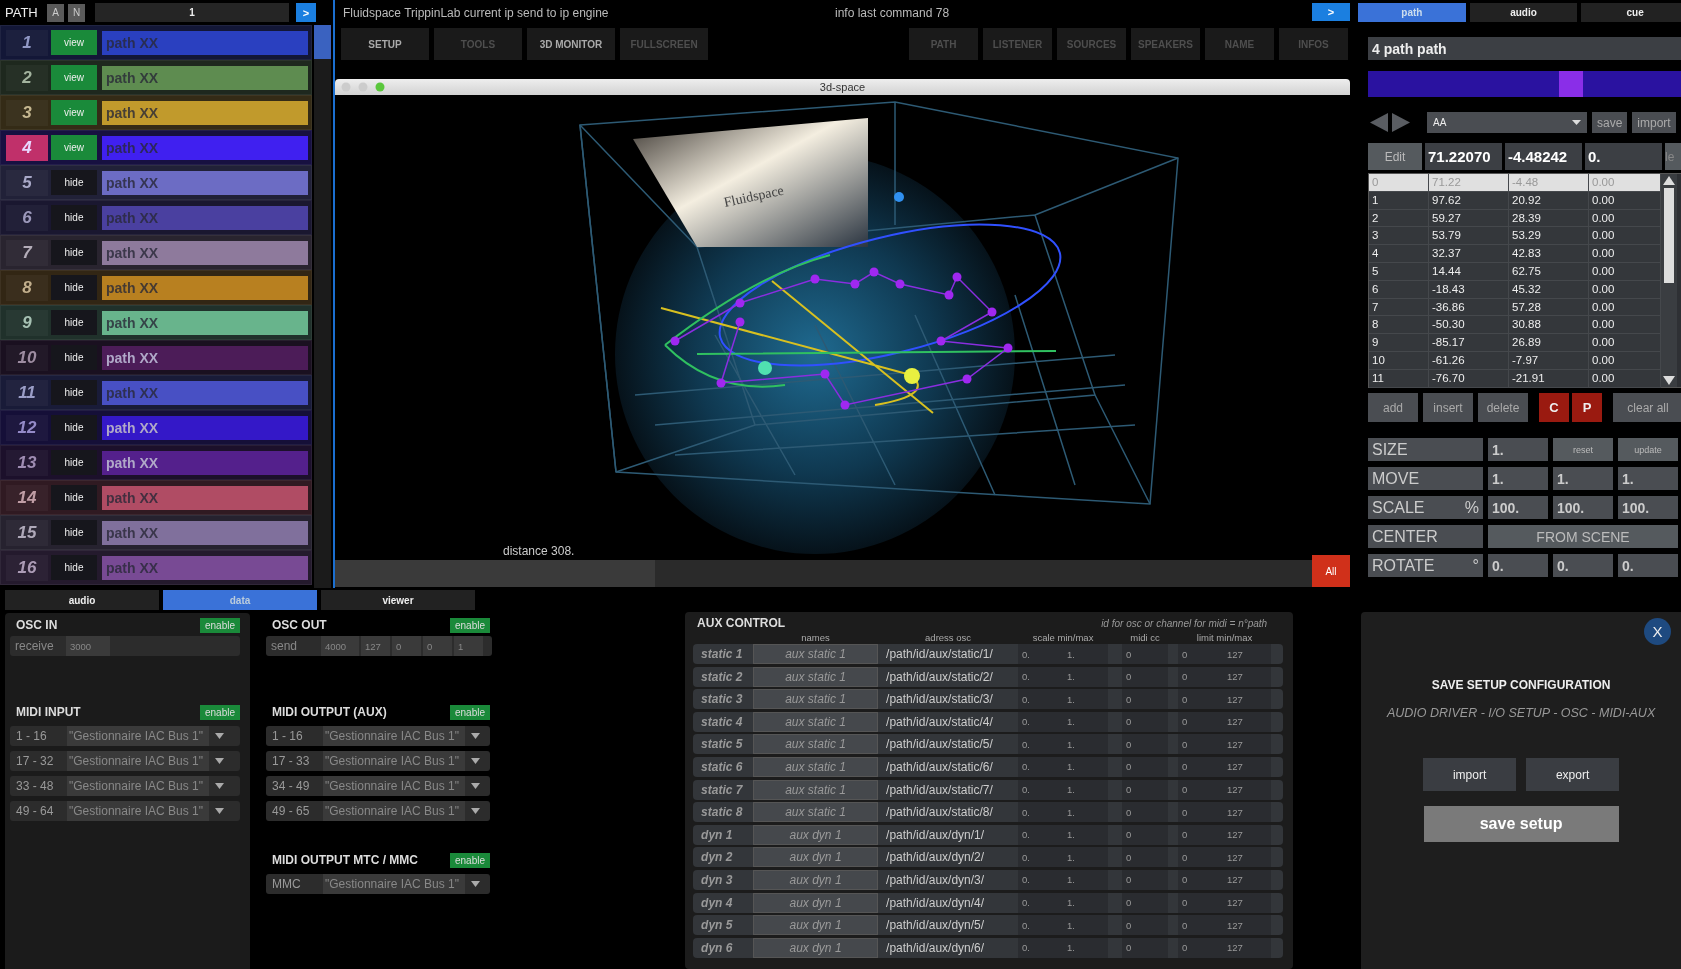 This screenshot has width=1681, height=969. Describe the element at coordinates (468, 646) in the screenshot. I see `value-field: 1` at that location.